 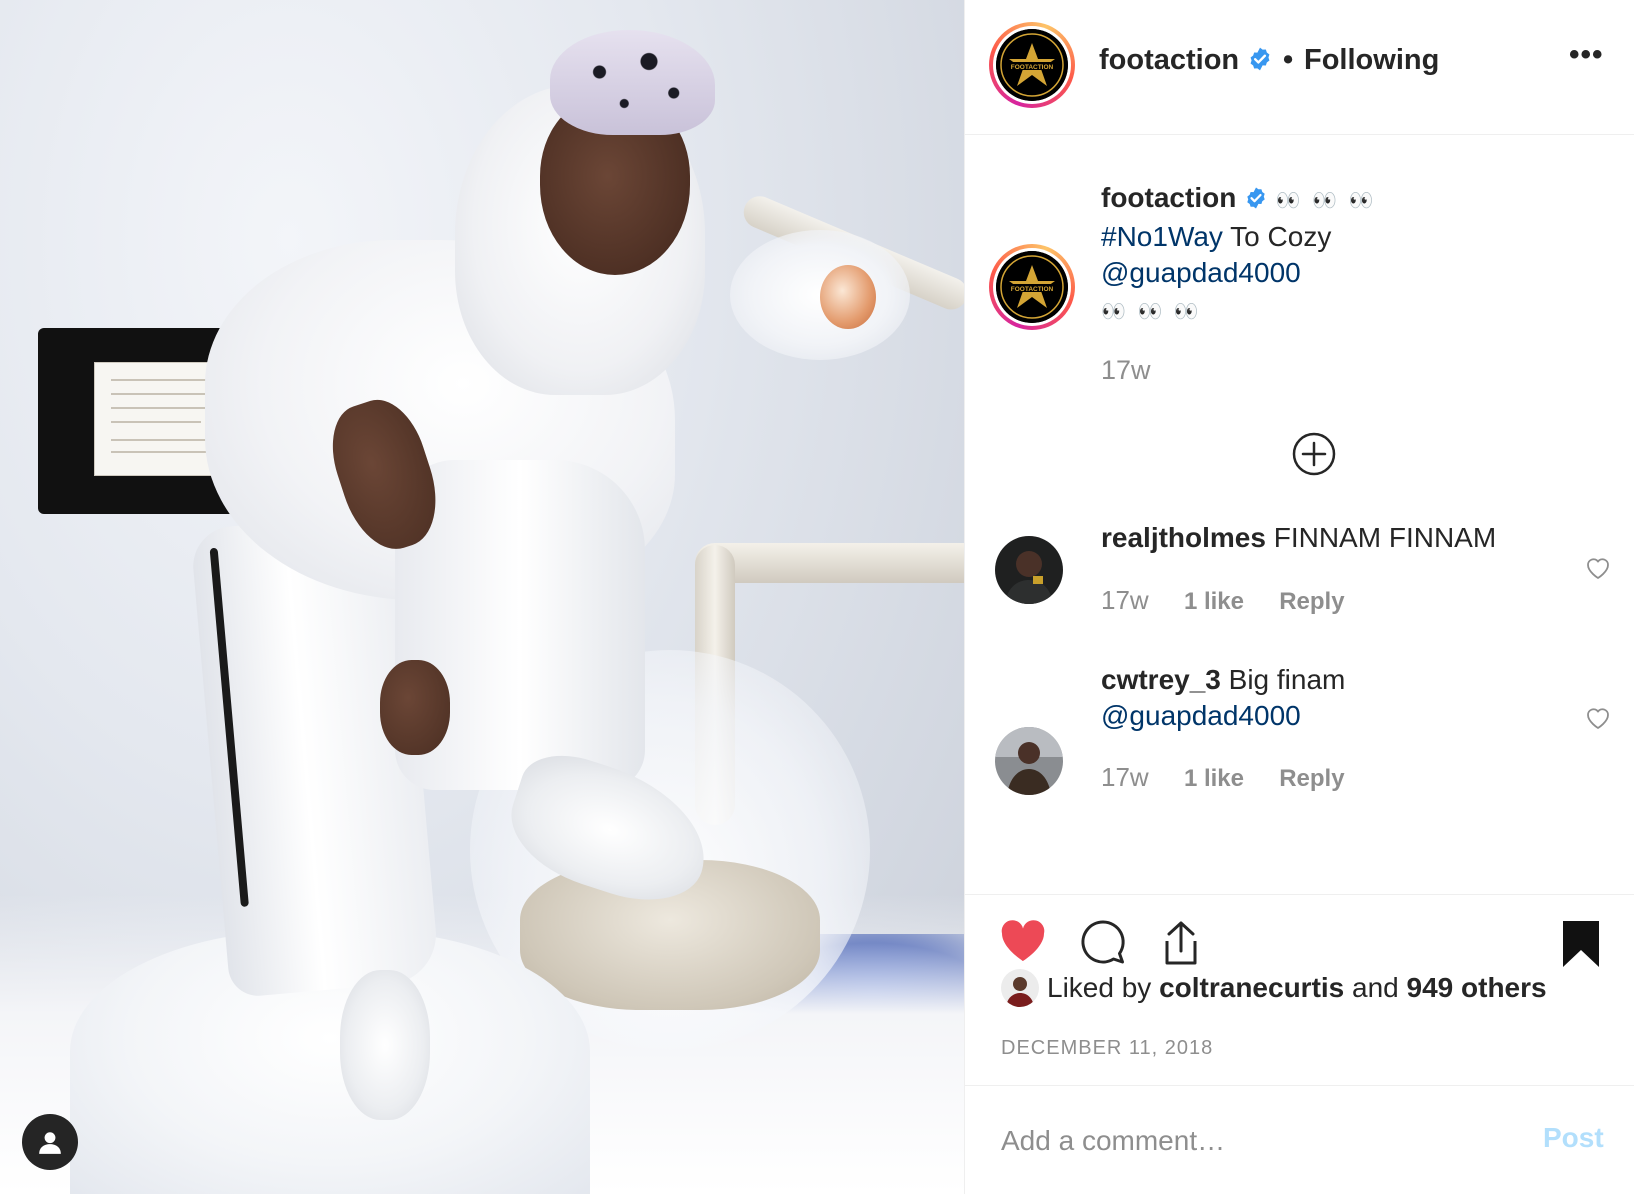 I want to click on comment-username: realjtholmes, so click(x=1183, y=537).